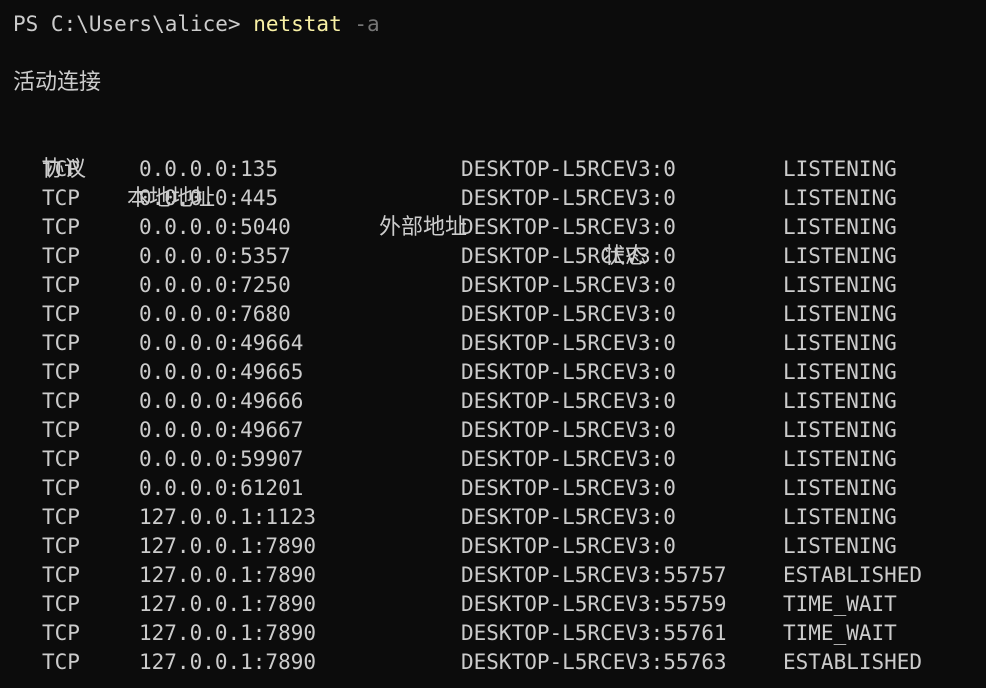 The width and height of the screenshot is (986, 688). What do you see at coordinates (594, 662) in the screenshot?
I see `row-foreign-address: DESKTOP-L5RCEV3:55763` at bounding box center [594, 662].